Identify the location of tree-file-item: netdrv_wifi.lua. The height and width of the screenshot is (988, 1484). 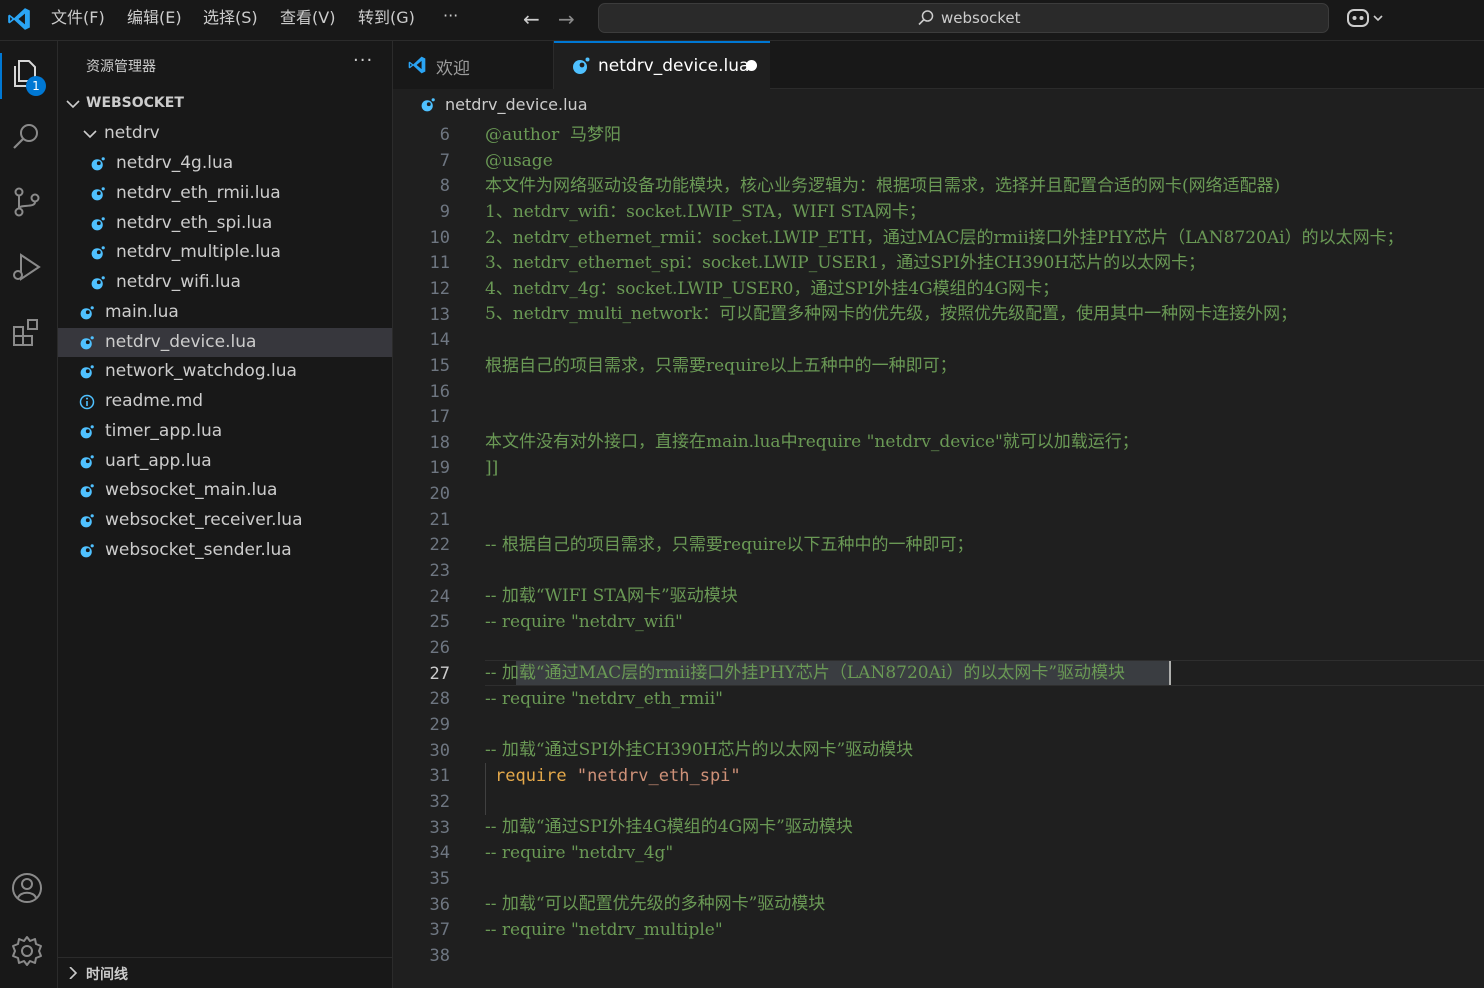
(225, 282).